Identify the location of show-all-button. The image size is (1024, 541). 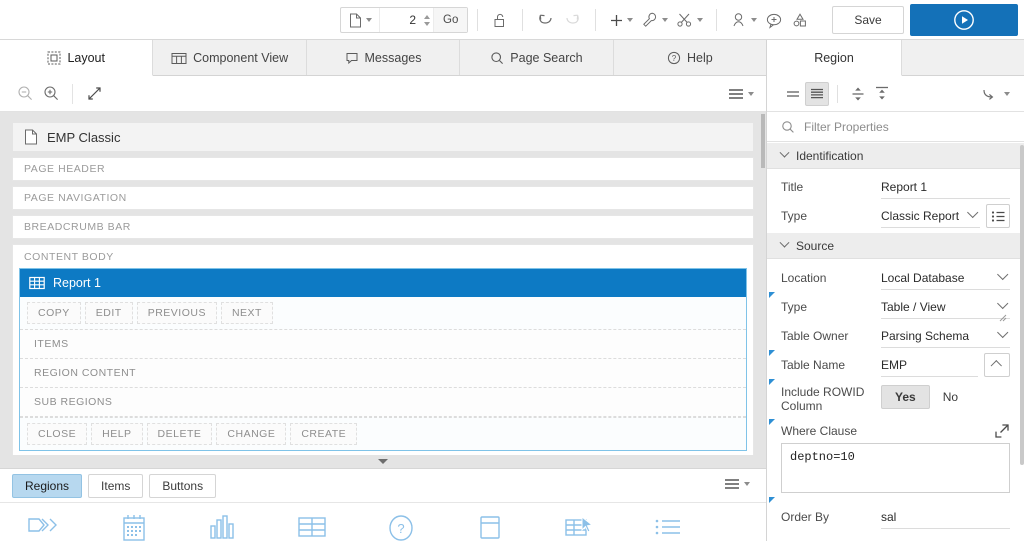
(817, 93).